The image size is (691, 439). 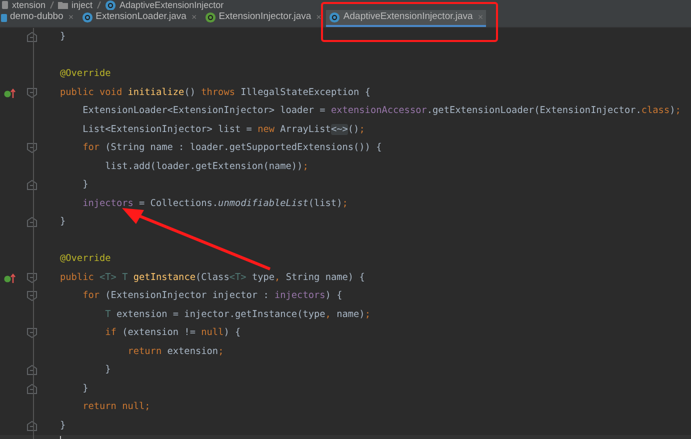 What do you see at coordinates (114, 277) in the screenshot?
I see `type-parameter: <T> T` at bounding box center [114, 277].